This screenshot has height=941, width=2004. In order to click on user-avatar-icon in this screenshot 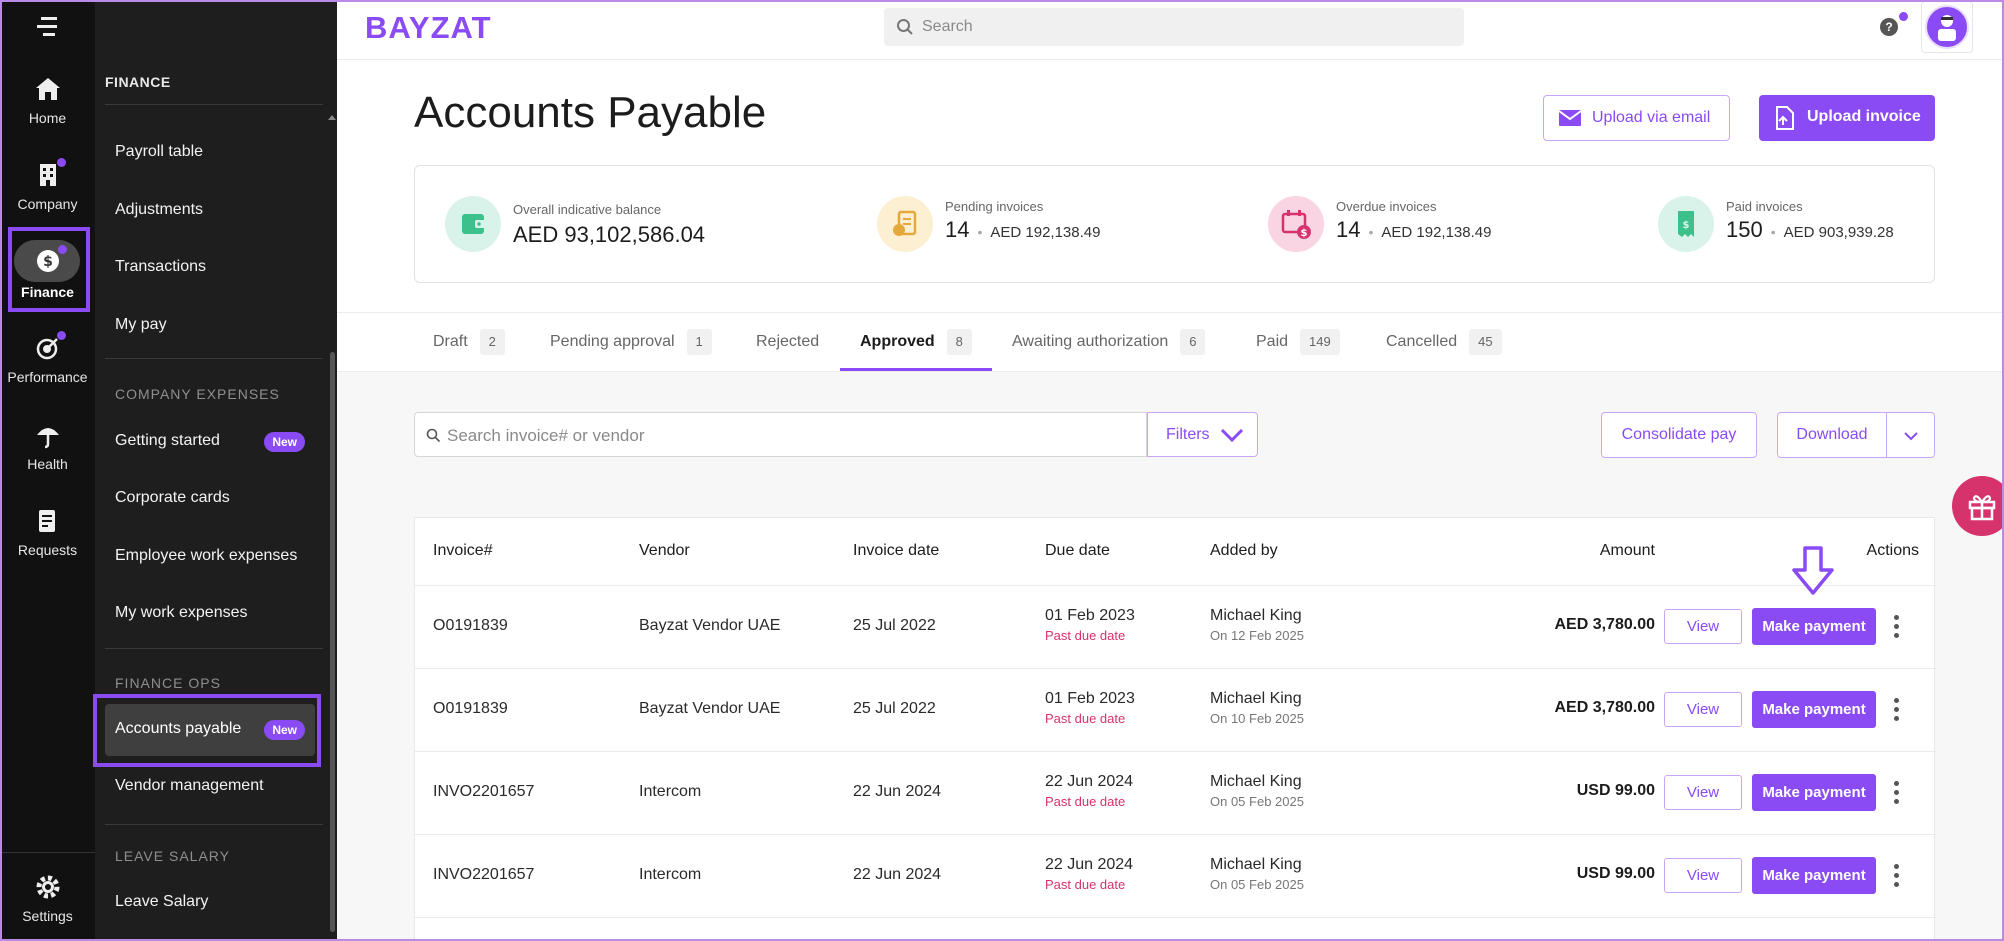, I will do `click(1947, 28)`.